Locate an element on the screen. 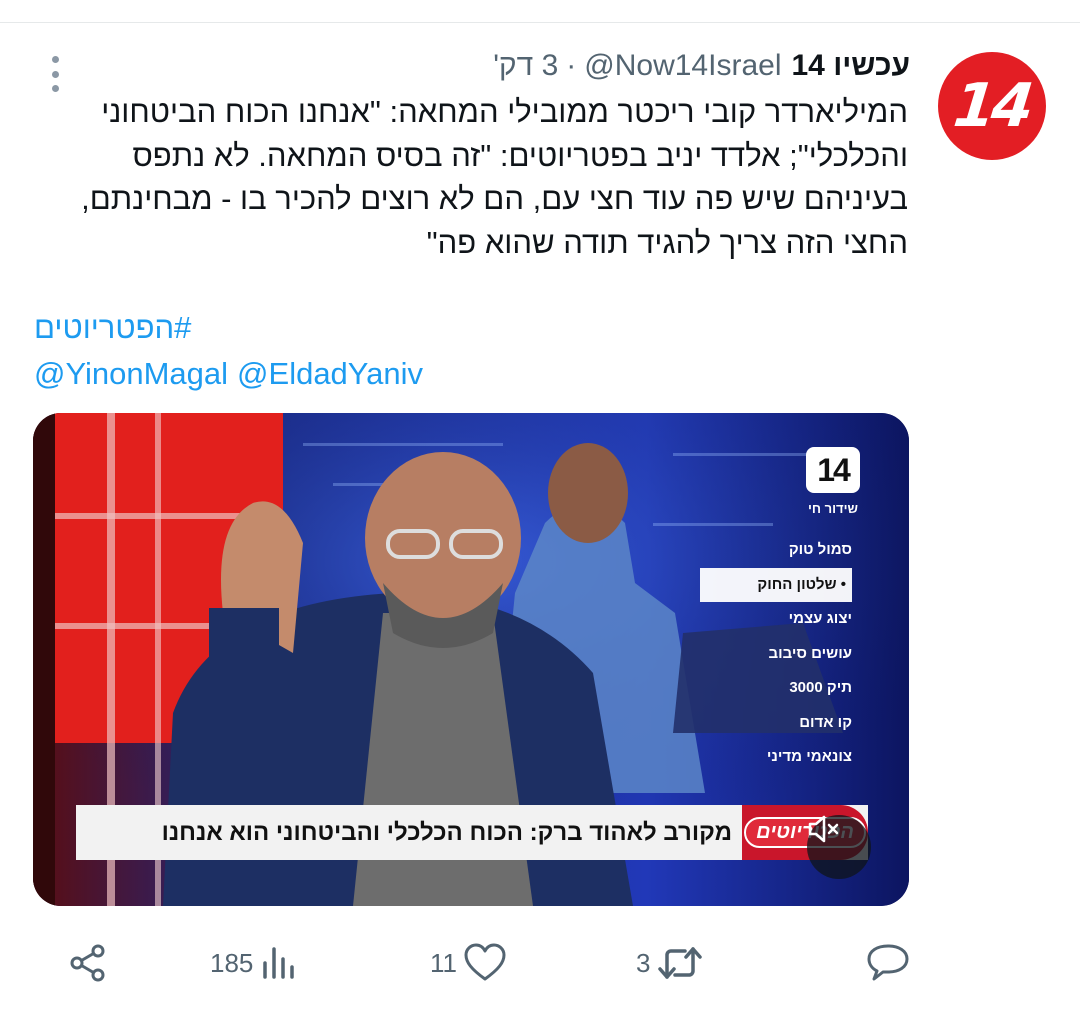  tweet-actions-bar: 185 11 3 is located at coordinates (540, 963).